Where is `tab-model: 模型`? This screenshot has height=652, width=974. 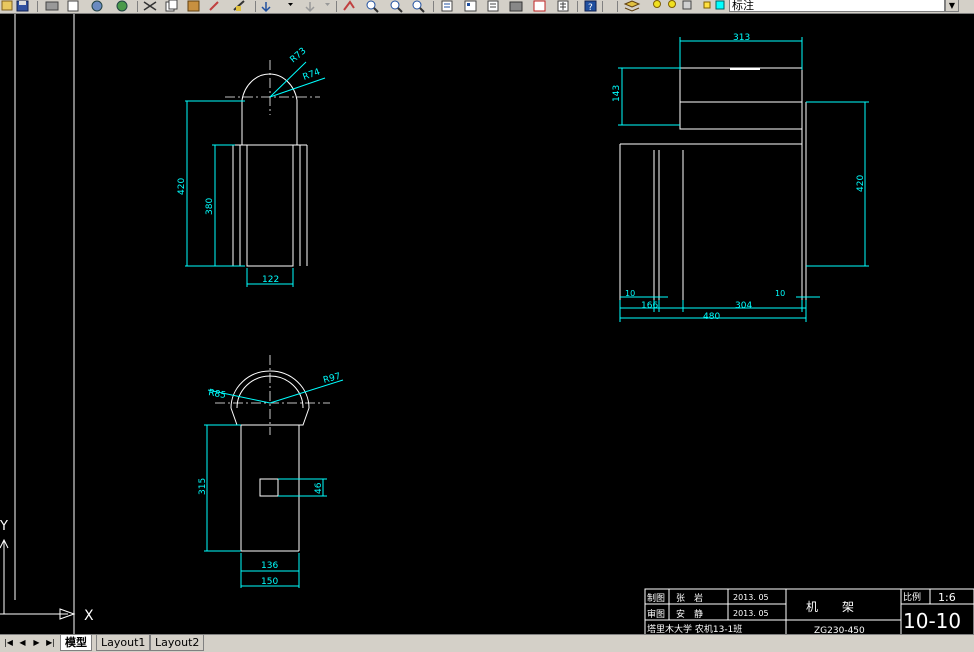 tab-model: 模型 is located at coordinates (76, 643).